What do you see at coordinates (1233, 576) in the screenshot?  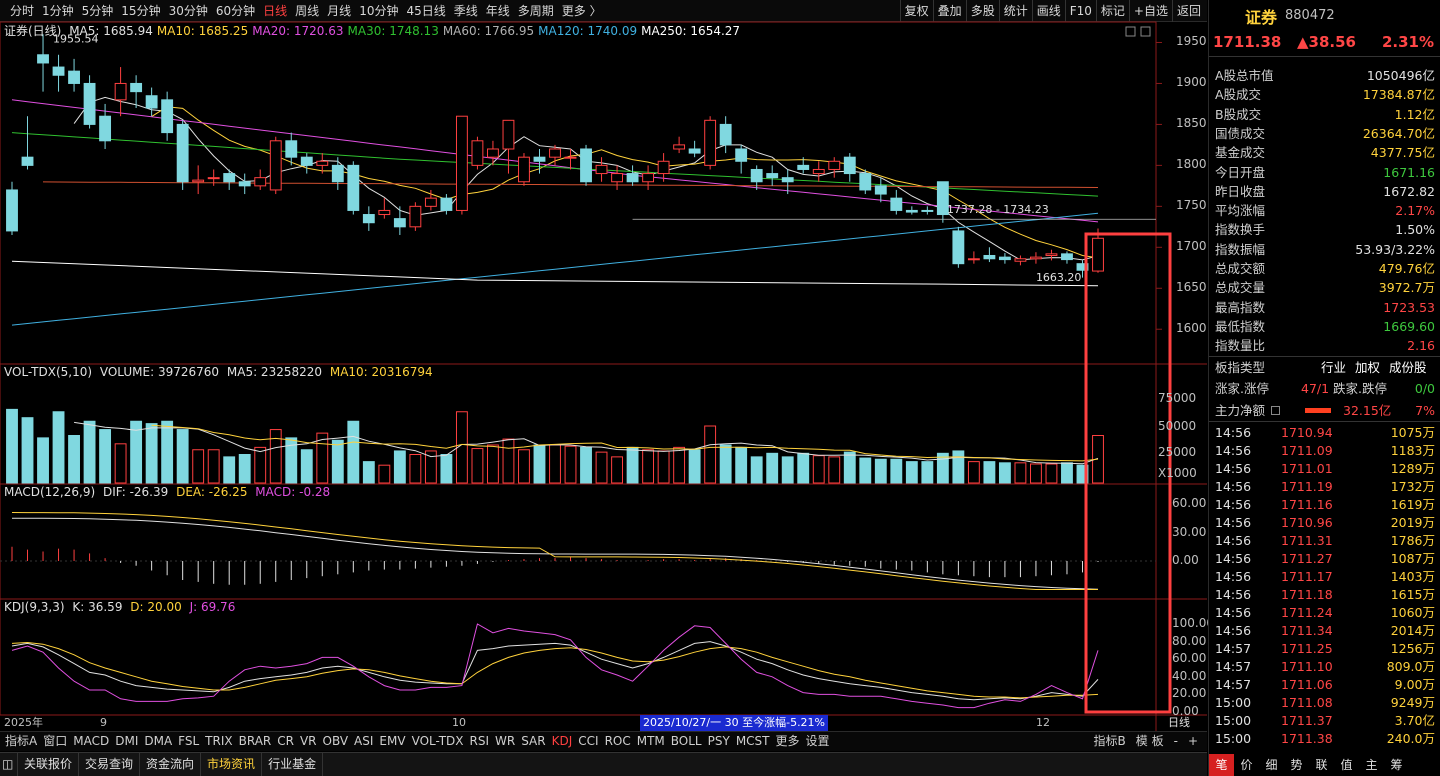 I see `tick-time-8: 14:56` at bounding box center [1233, 576].